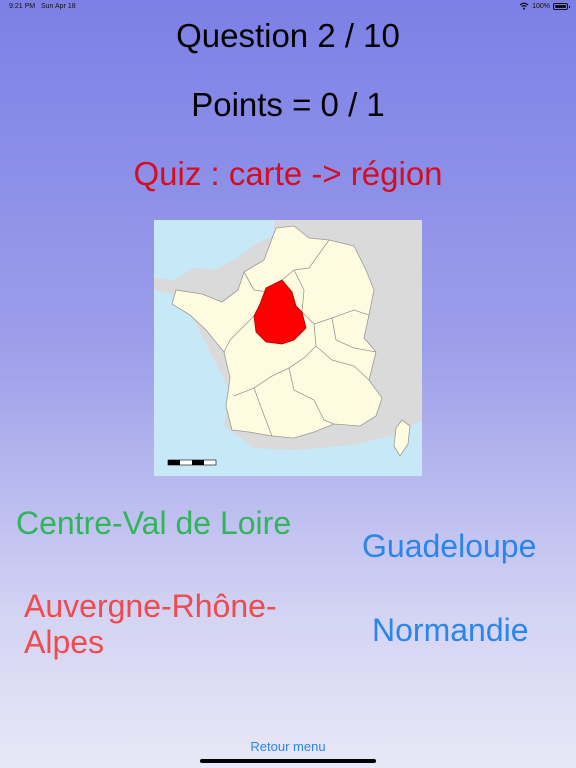  What do you see at coordinates (450, 630) in the screenshot?
I see `answer-button-4: Normandie` at bounding box center [450, 630].